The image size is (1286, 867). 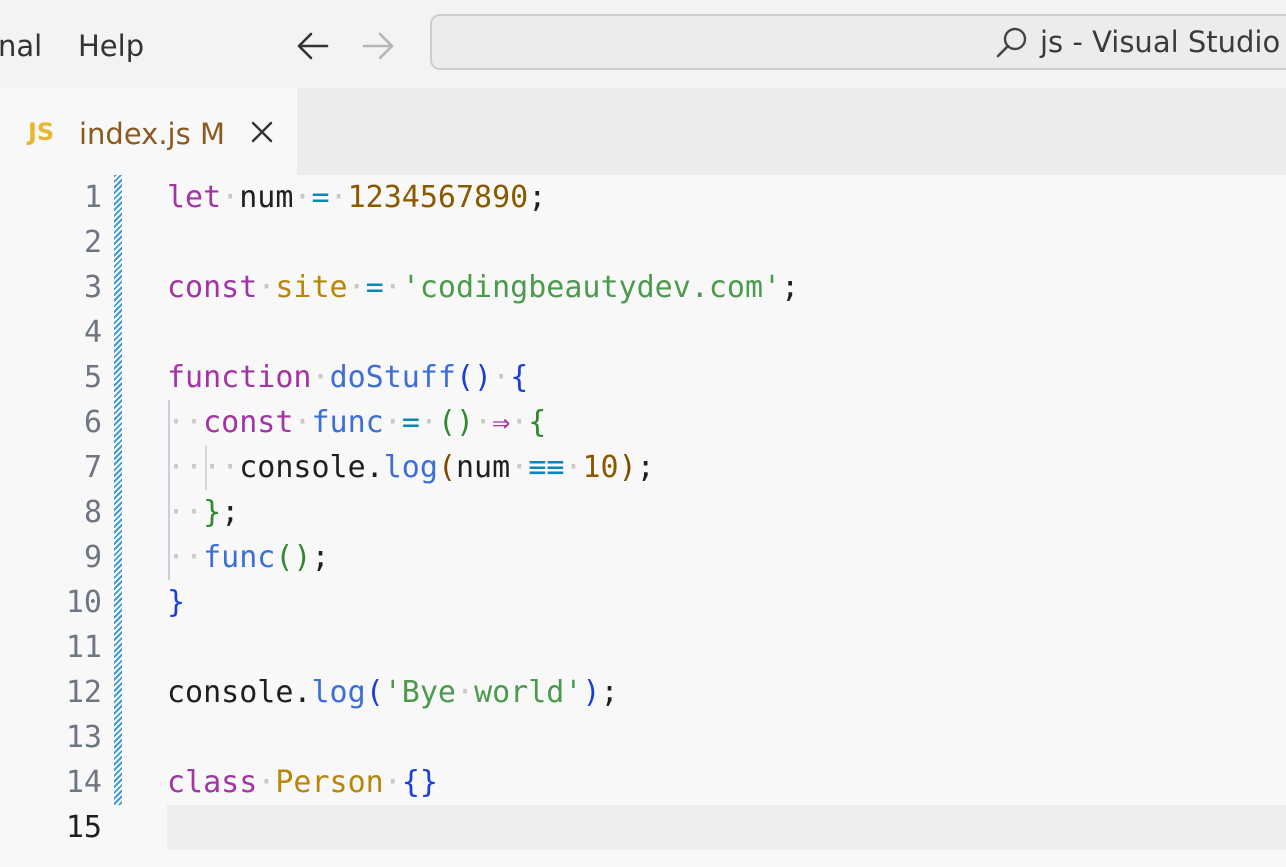 I want to click on code-line: 11, so click(x=643, y=647).